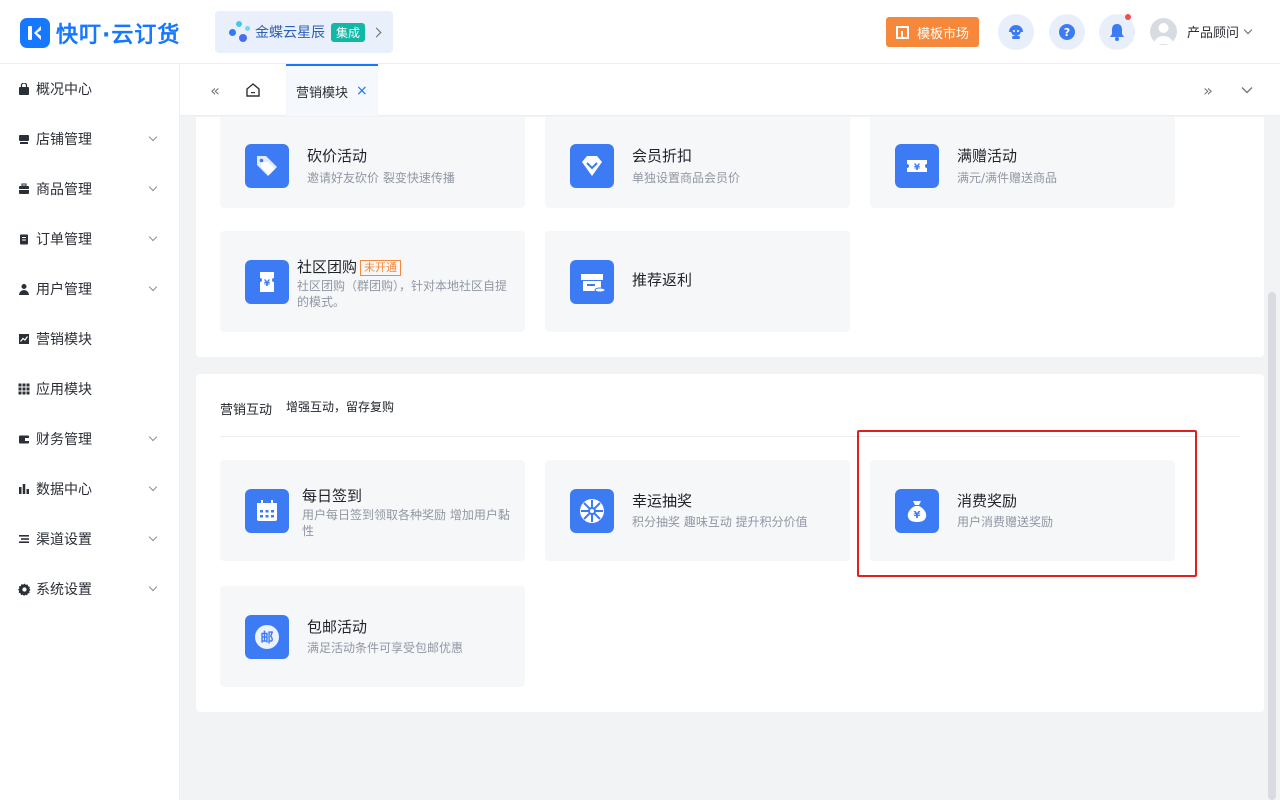  I want to click on sidebar-item-settings: 系统设置, so click(89, 589).